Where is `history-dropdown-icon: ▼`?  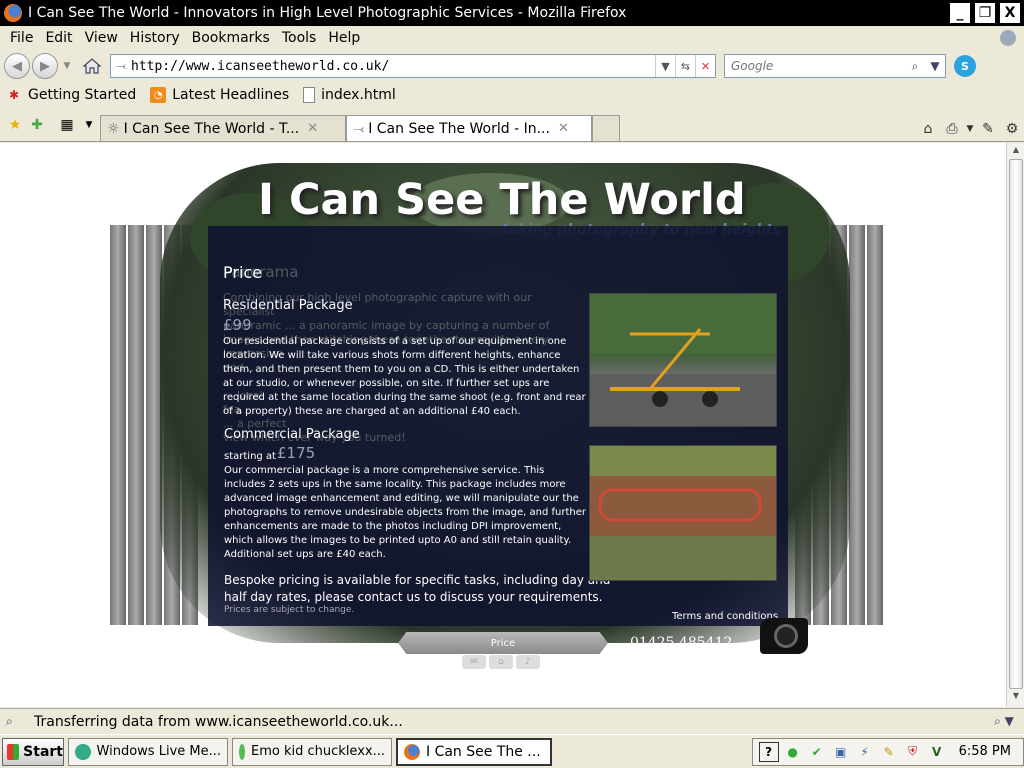
history-dropdown-icon: ▼ is located at coordinates (67, 66).